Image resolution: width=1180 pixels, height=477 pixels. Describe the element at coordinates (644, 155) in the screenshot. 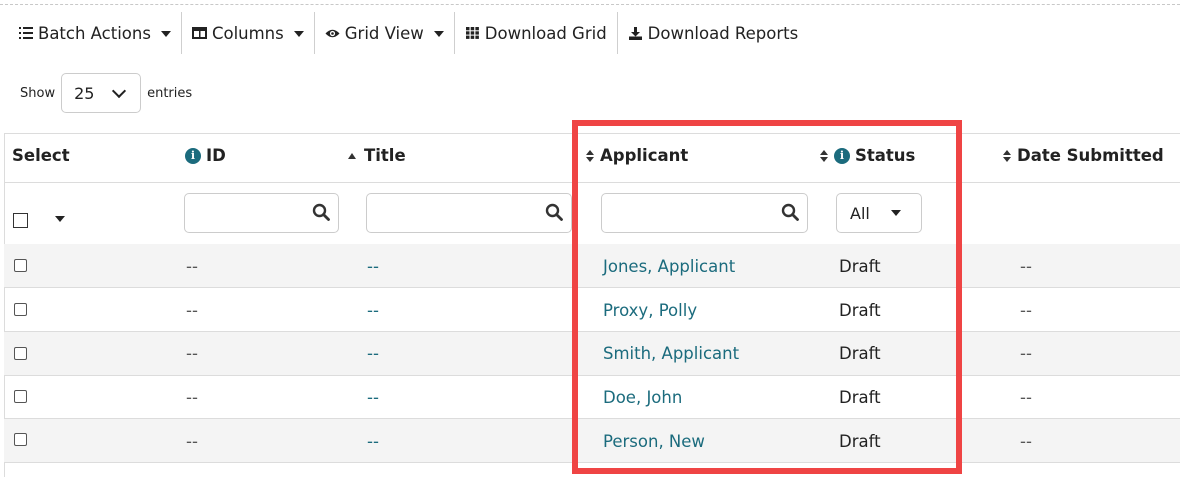

I see `header-applicant-label: Applicant` at that location.